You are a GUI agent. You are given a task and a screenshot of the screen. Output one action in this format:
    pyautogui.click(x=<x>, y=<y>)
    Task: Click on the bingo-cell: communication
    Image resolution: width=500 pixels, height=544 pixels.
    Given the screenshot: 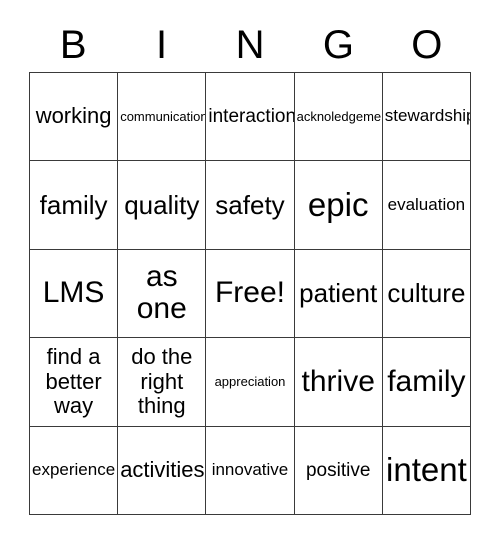 What is the action you would take?
    pyautogui.click(x=162, y=117)
    